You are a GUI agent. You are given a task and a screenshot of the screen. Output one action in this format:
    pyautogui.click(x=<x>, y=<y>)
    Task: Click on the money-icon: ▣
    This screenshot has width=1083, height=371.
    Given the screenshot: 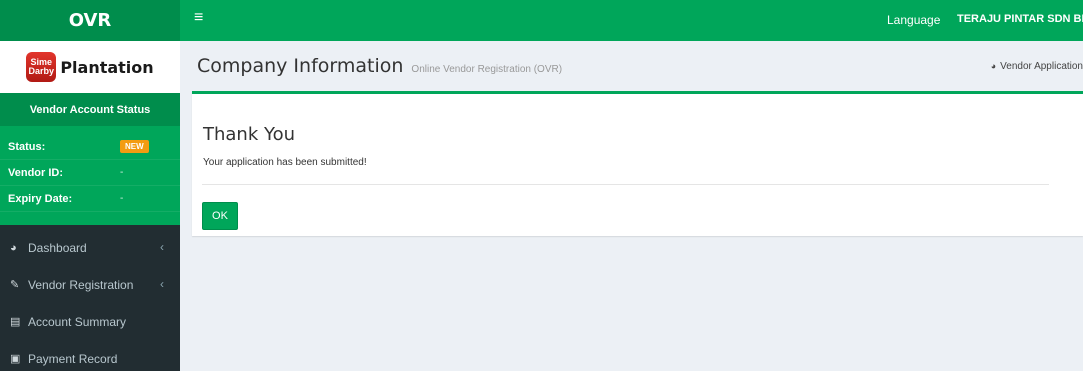 What is the action you would take?
    pyautogui.click(x=15, y=359)
    